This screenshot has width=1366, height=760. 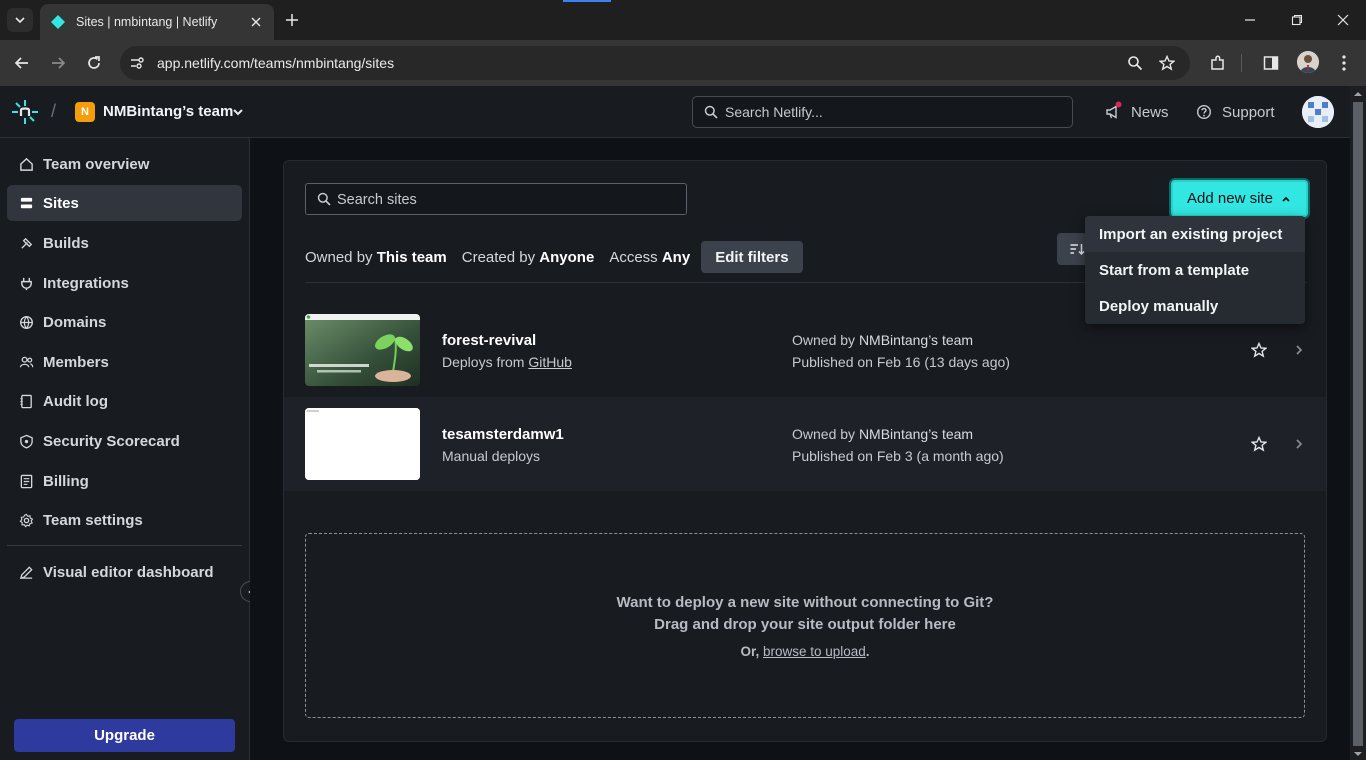 What do you see at coordinates (96, 164) in the screenshot?
I see `sidebar-item-label: Team overview` at bounding box center [96, 164].